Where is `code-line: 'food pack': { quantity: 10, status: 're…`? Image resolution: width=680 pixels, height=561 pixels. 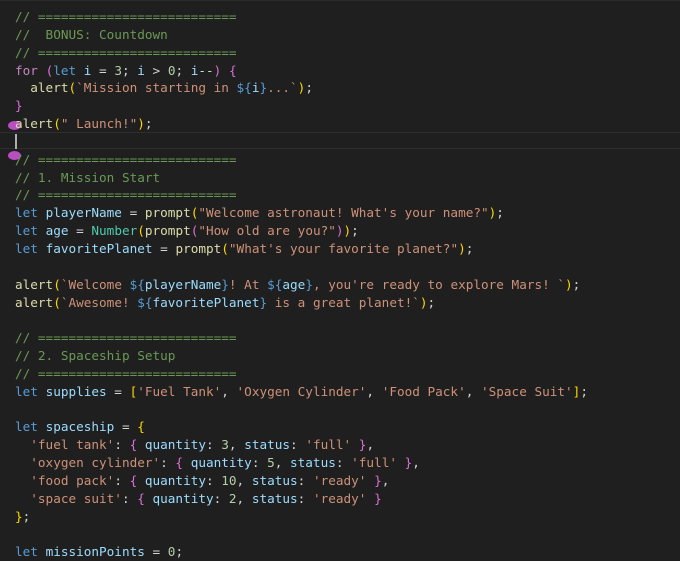 code-line: 'food pack': { quantity: 10, status: 're… is located at coordinates (301, 481).